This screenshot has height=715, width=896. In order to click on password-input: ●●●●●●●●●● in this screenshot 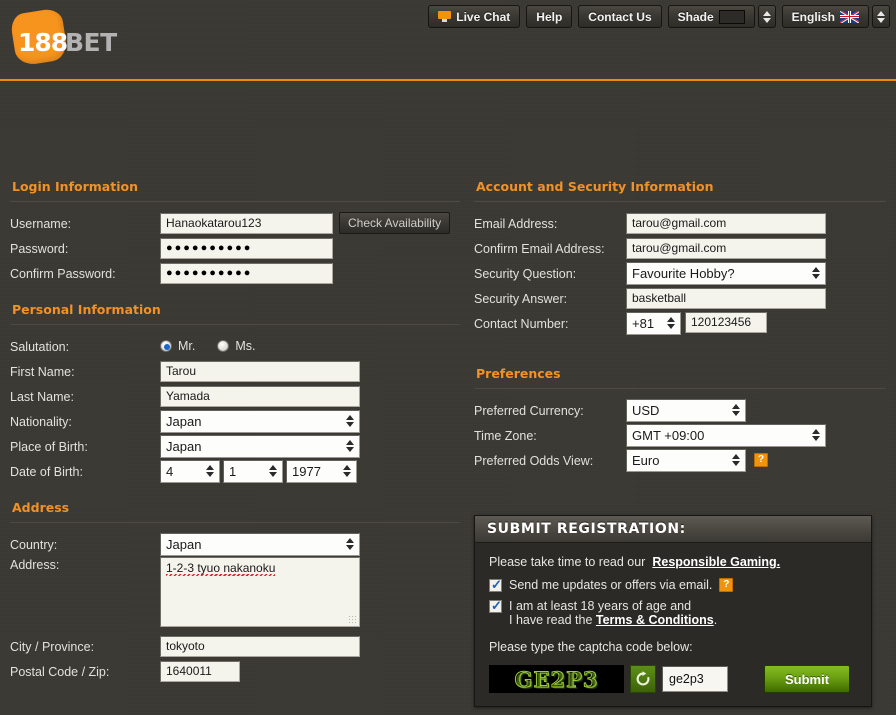, I will do `click(246, 248)`.